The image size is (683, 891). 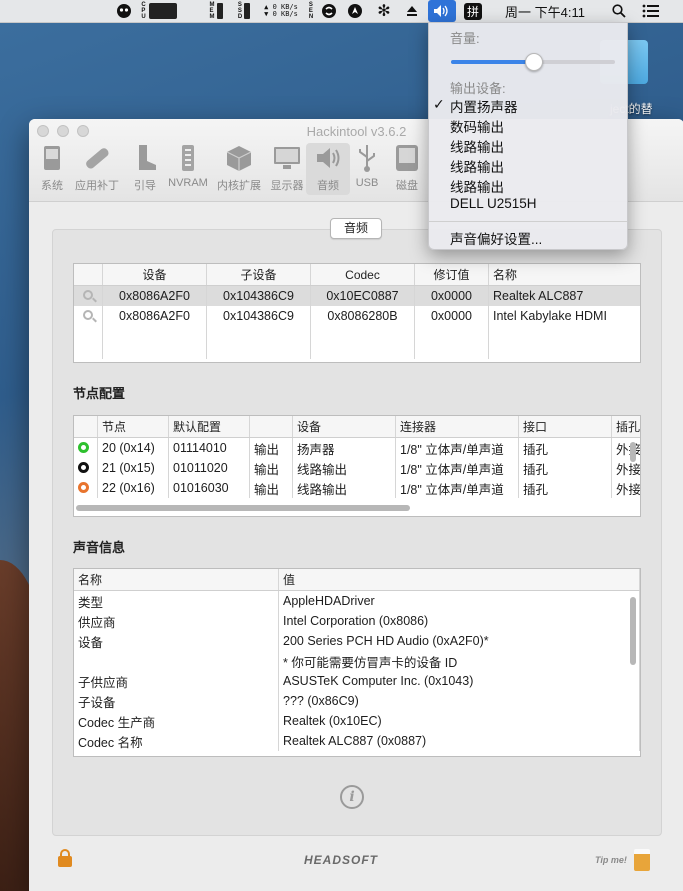 What do you see at coordinates (356, 228) in the screenshot?
I see `audio-segment-label: 音频` at bounding box center [356, 228].